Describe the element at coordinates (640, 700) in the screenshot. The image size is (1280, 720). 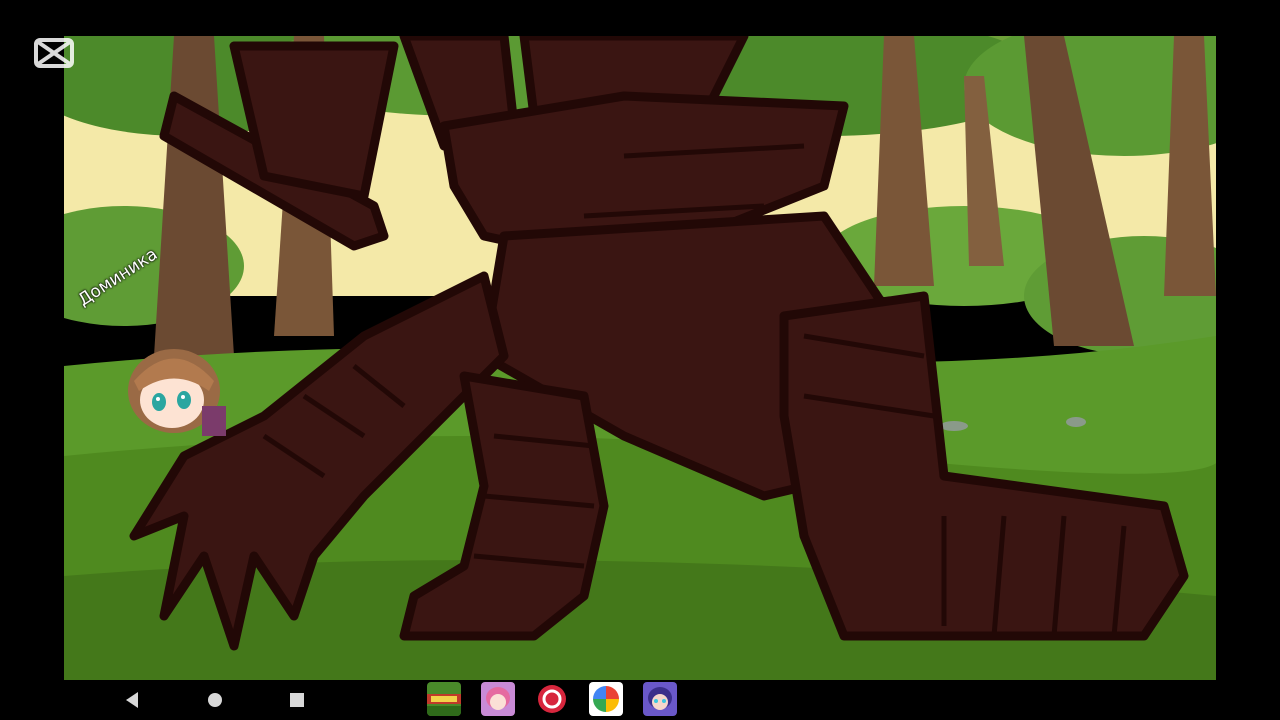
I see `navigation-bar` at that location.